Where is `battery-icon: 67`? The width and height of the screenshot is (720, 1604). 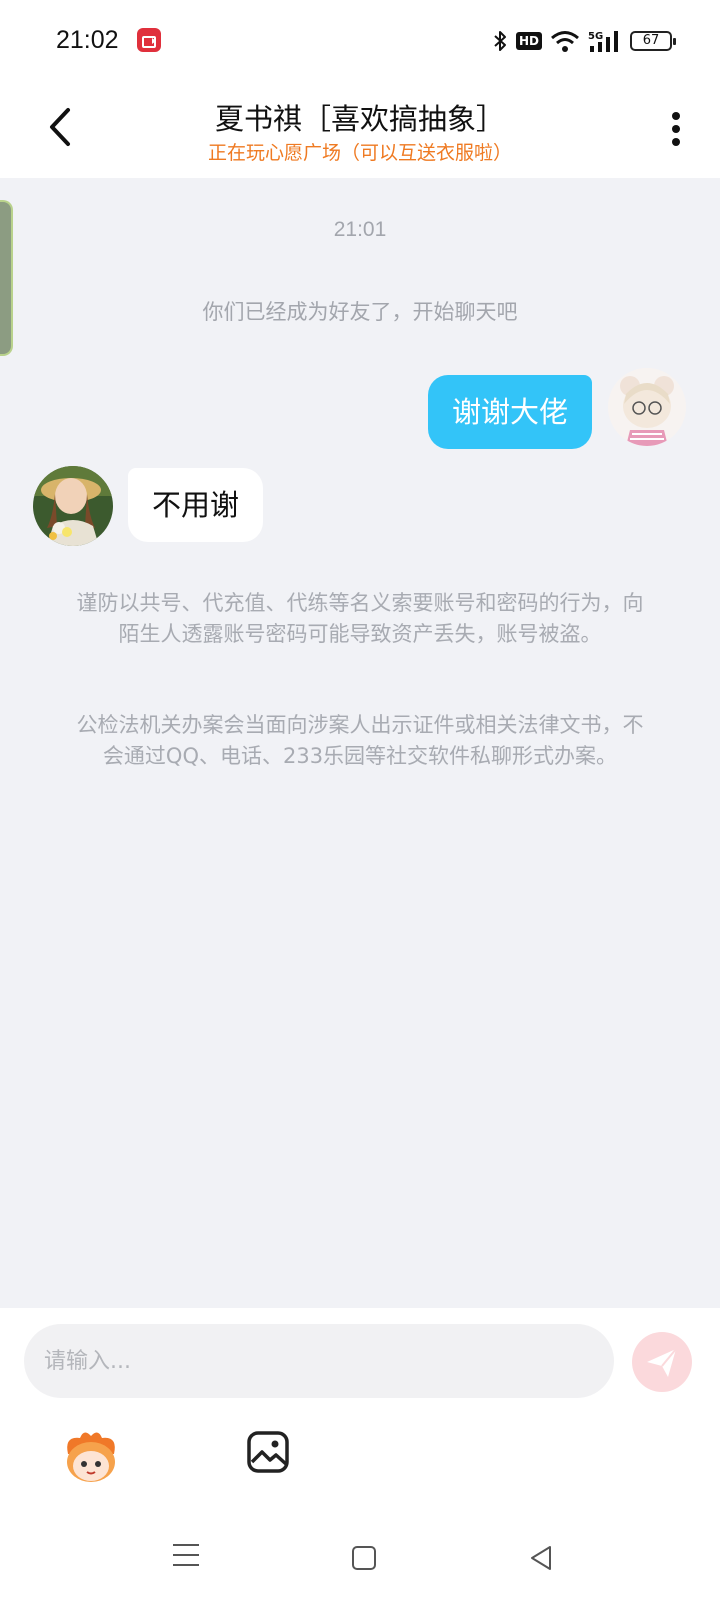
battery-icon: 67 is located at coordinates (653, 41).